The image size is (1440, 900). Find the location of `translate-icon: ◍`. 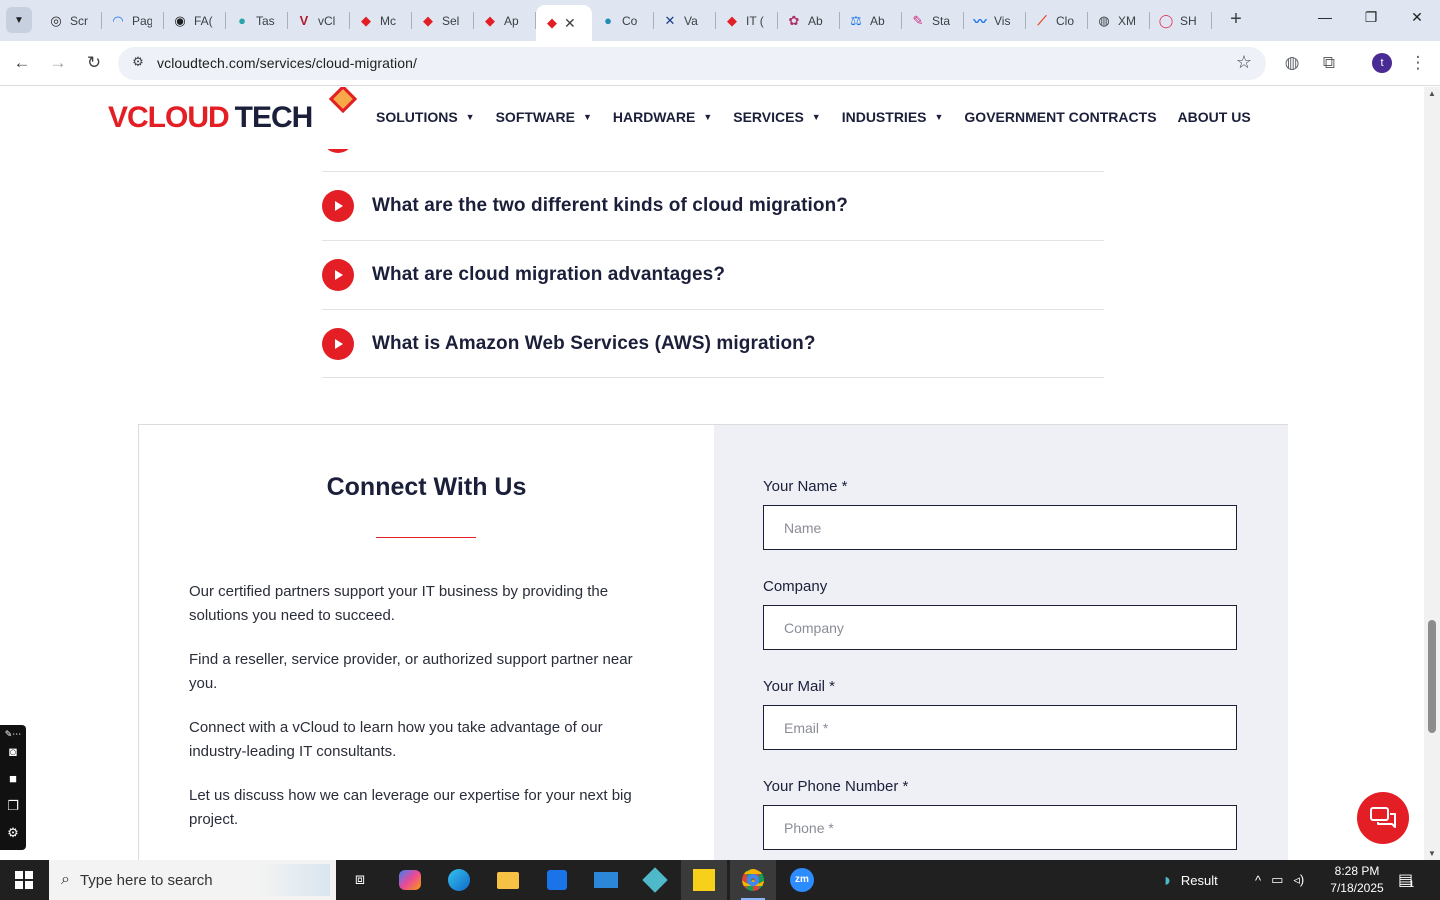

translate-icon: ◍ is located at coordinates (1292, 63).